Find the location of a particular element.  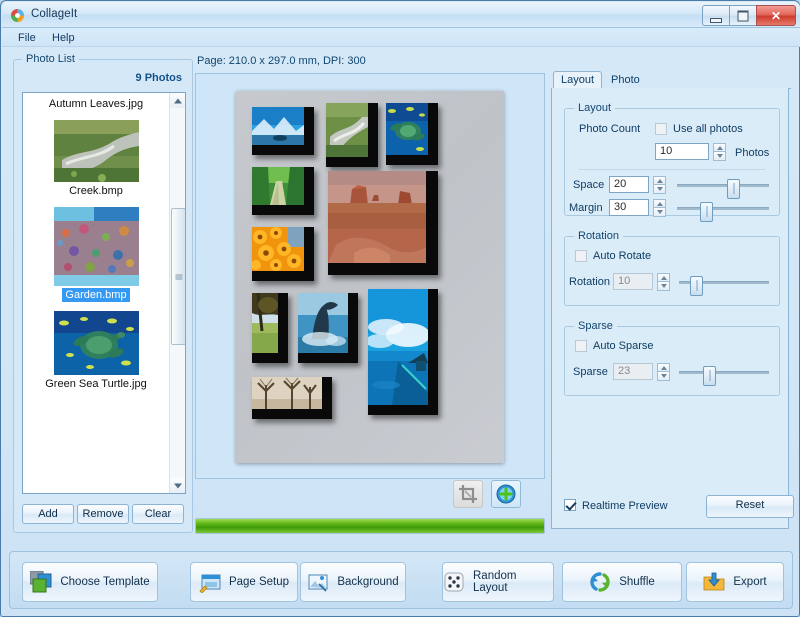

rotation-stepper is located at coordinates (663, 282).